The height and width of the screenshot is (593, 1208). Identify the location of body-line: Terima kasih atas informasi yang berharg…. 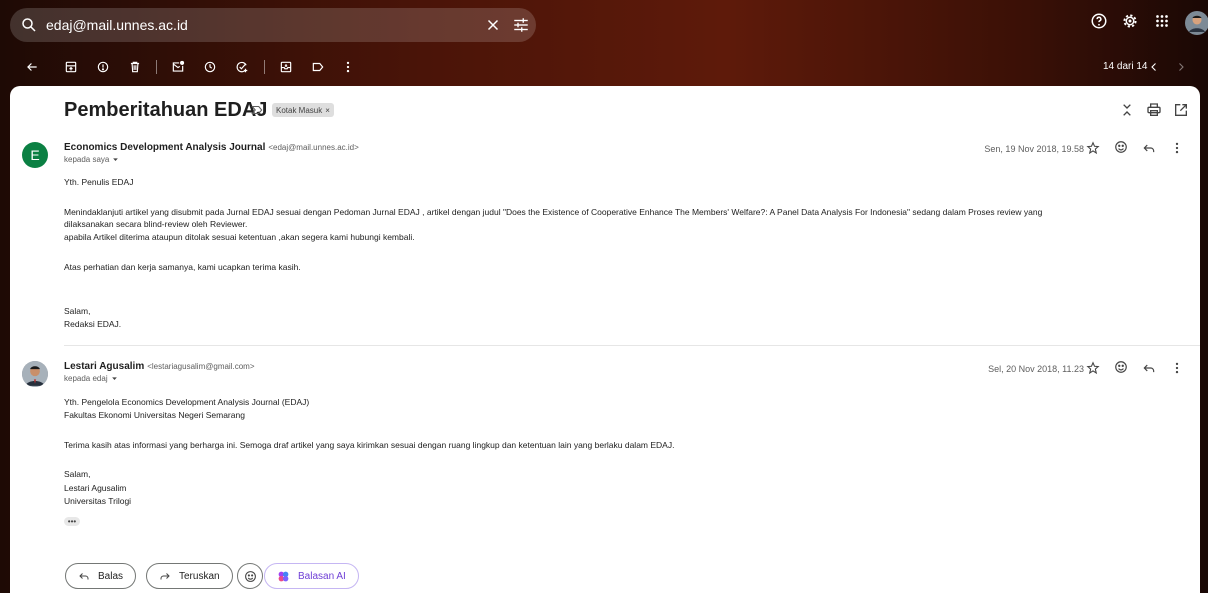
(369, 445).